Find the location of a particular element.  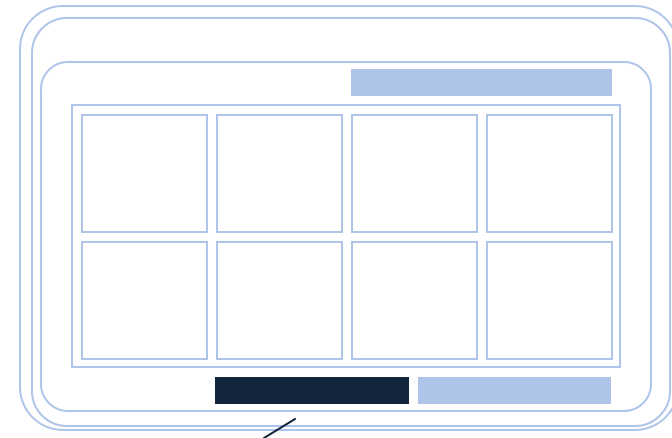

header-bar is located at coordinates (481, 82).